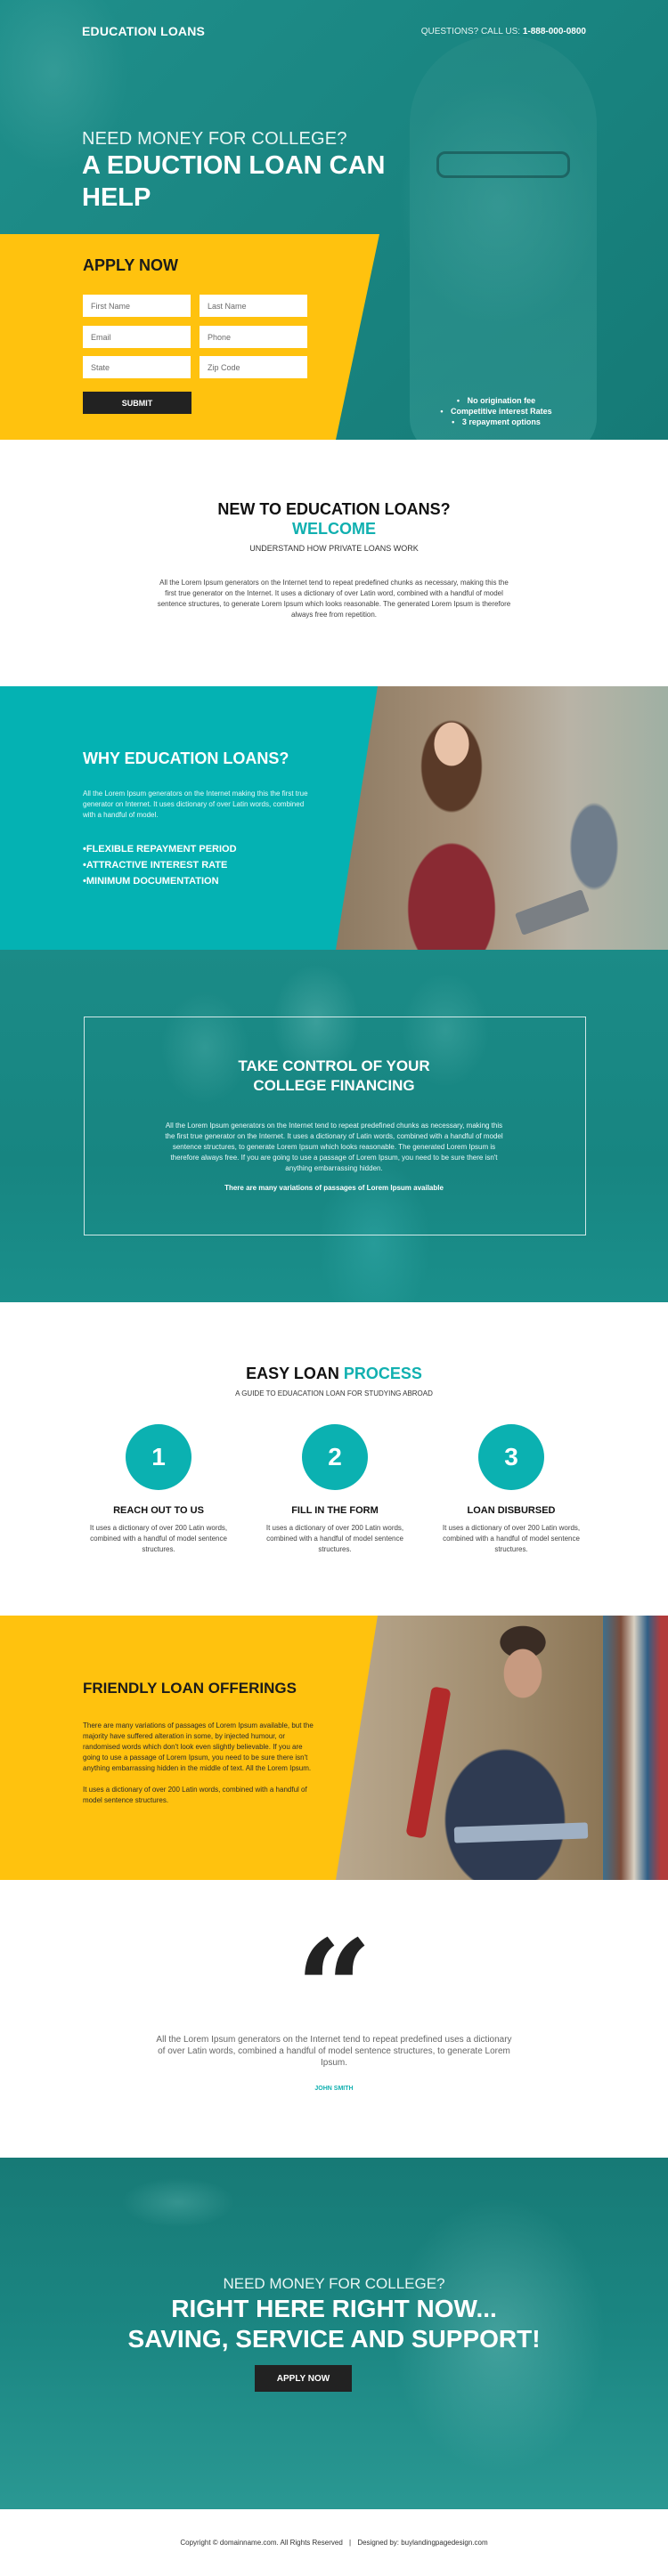 Image resolution: width=668 pixels, height=2576 pixels. Describe the element at coordinates (555, 32) in the screenshot. I see `phone-number: 1-888-000-0800` at that location.